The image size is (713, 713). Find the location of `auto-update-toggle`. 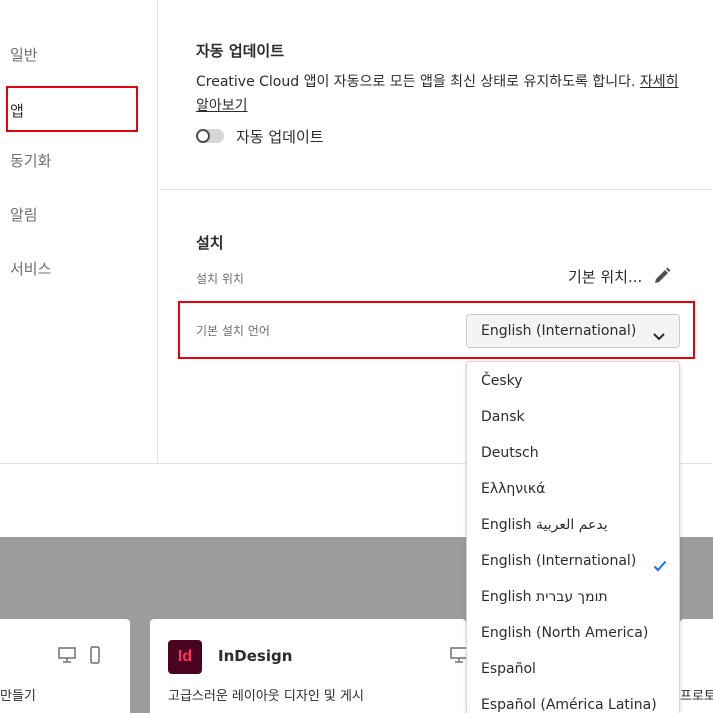

auto-update-toggle is located at coordinates (210, 136).